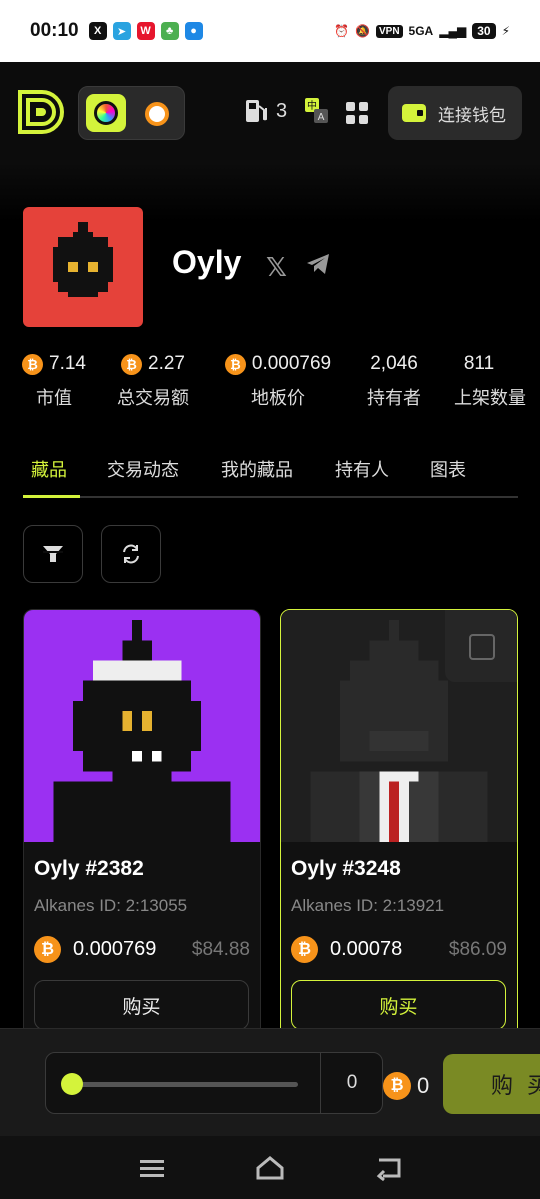  Describe the element at coordinates (67, 363) in the screenshot. I see `stat-value: 7.14` at that location.